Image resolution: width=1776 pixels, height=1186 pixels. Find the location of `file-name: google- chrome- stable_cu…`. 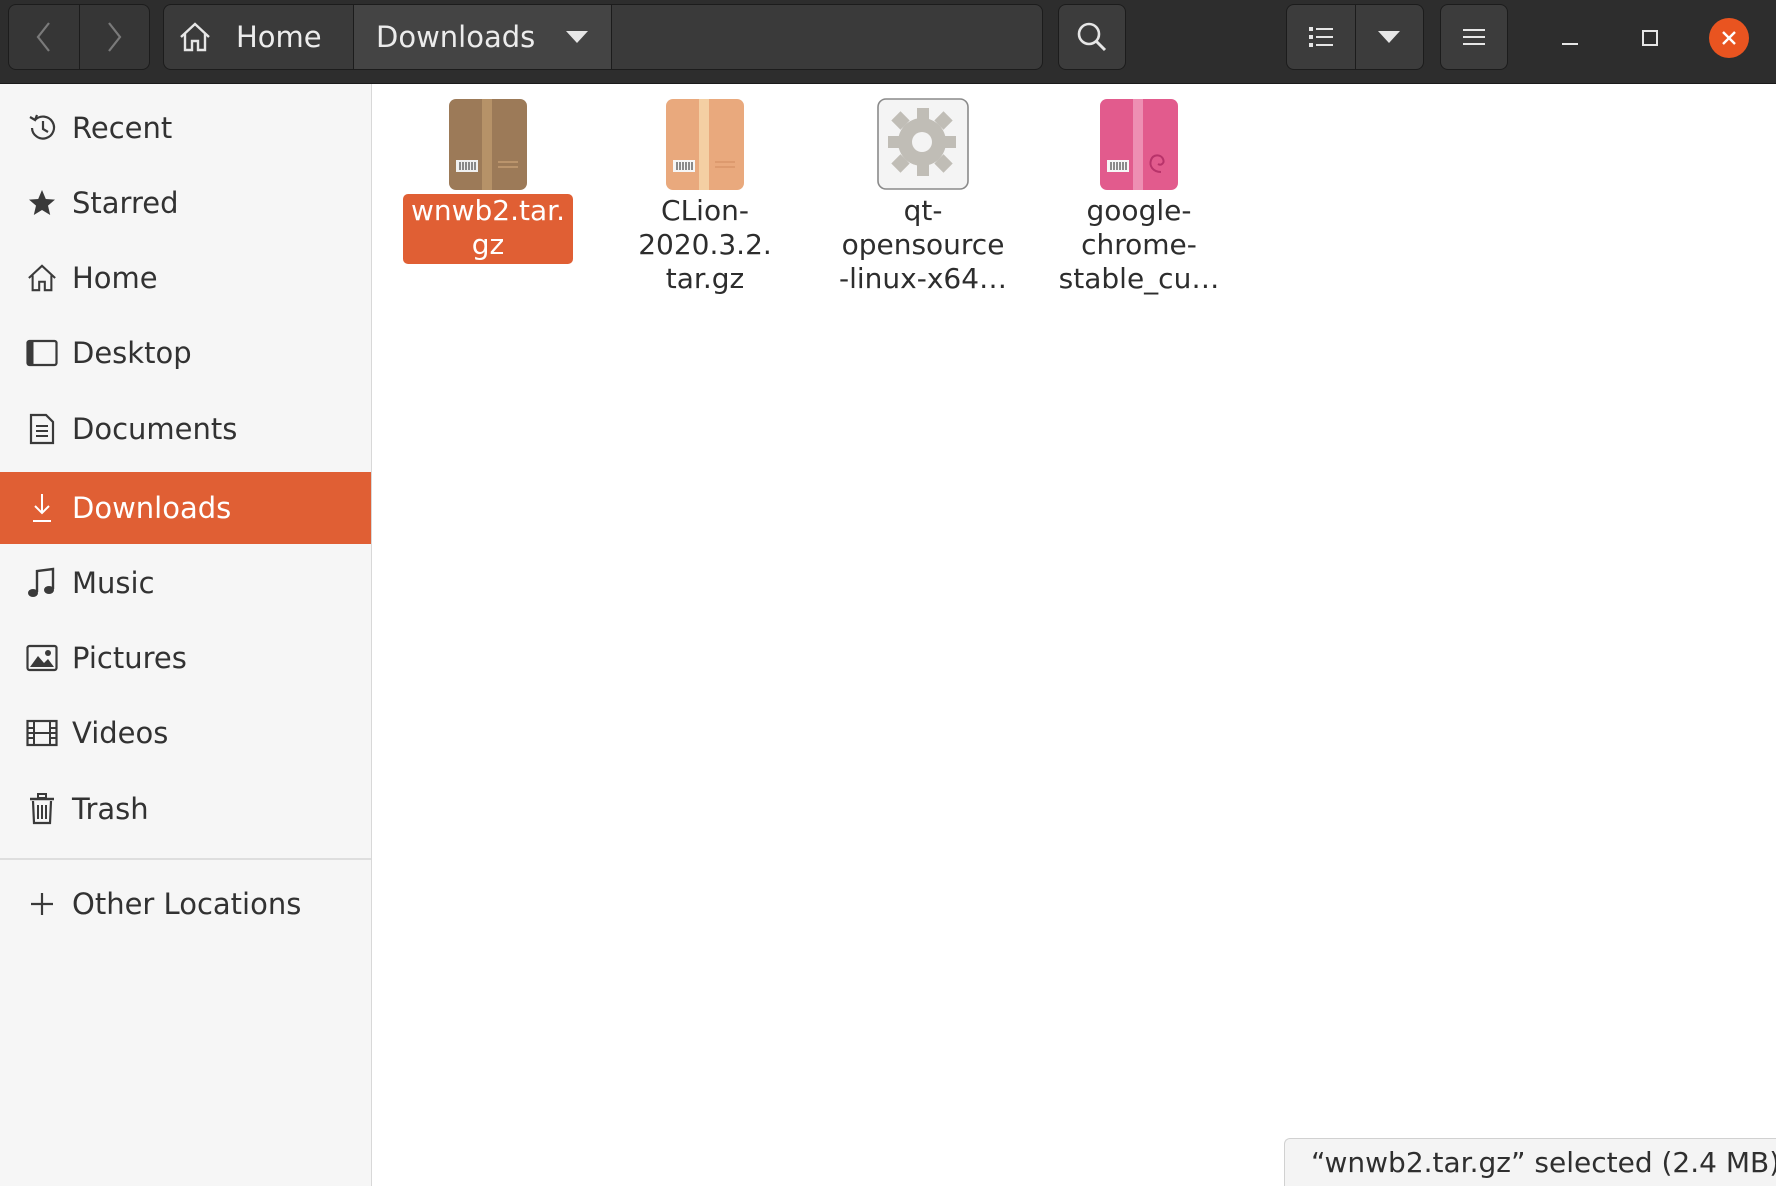

file-name: google- chrome- stable_cu… is located at coordinates (1139, 244).